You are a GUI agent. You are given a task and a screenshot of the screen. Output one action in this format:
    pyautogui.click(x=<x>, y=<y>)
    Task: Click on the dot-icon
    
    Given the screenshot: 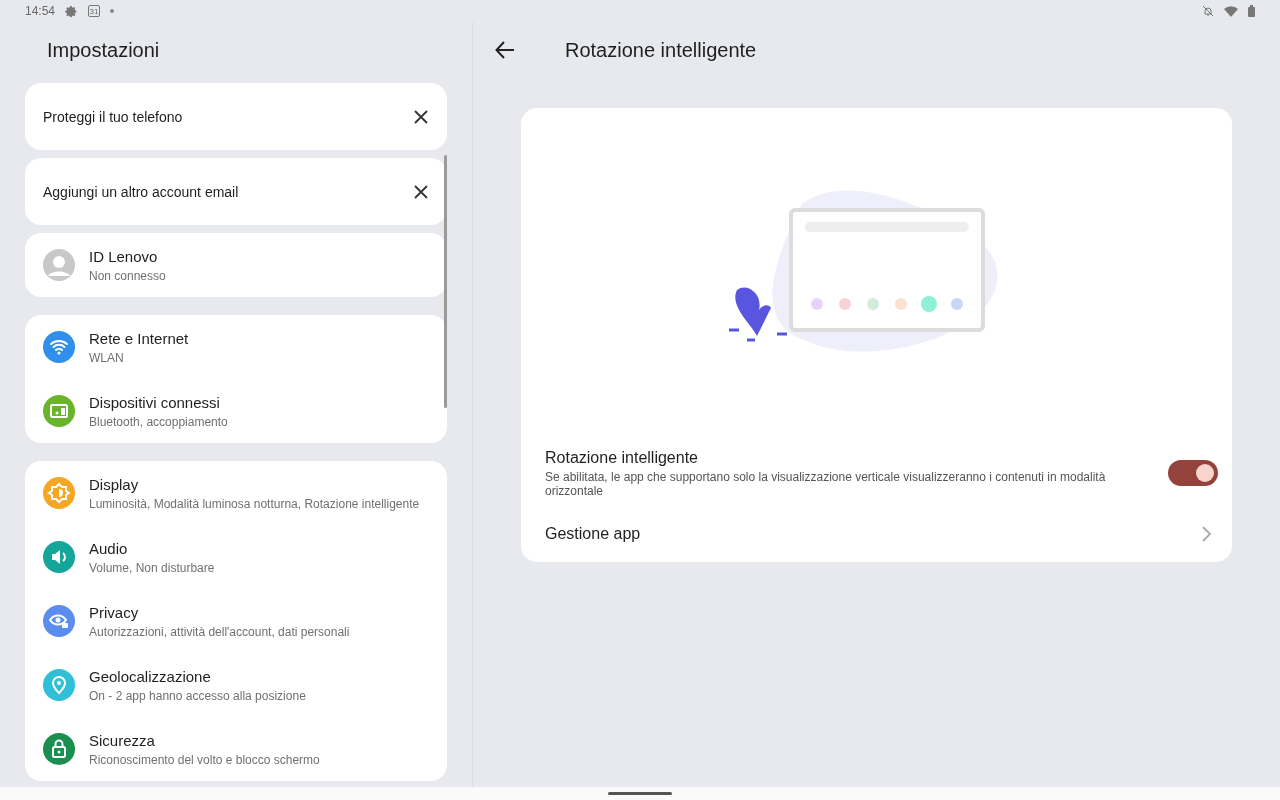 What is the action you would take?
    pyautogui.click(x=112, y=11)
    